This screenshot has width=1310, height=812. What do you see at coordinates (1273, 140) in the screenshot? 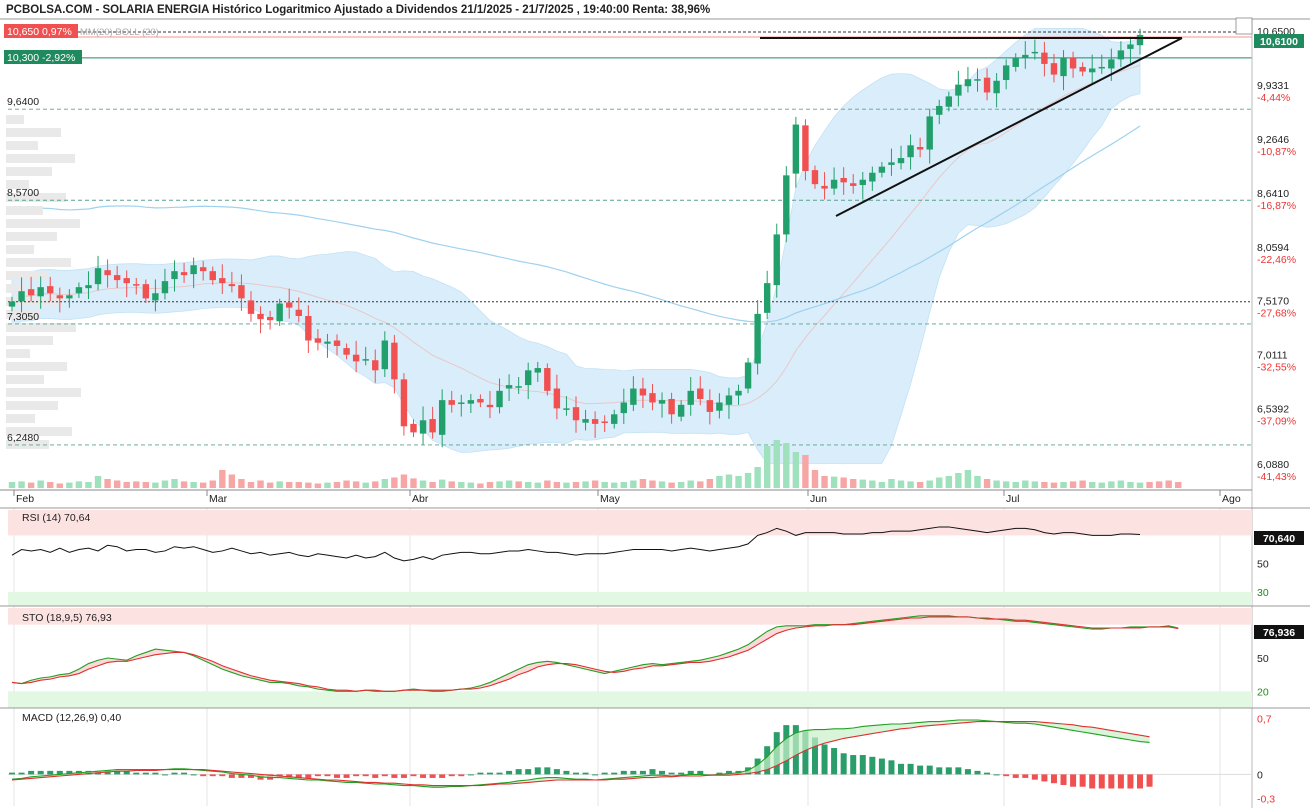
I see `price-tick-label: 9,2646` at bounding box center [1273, 140].